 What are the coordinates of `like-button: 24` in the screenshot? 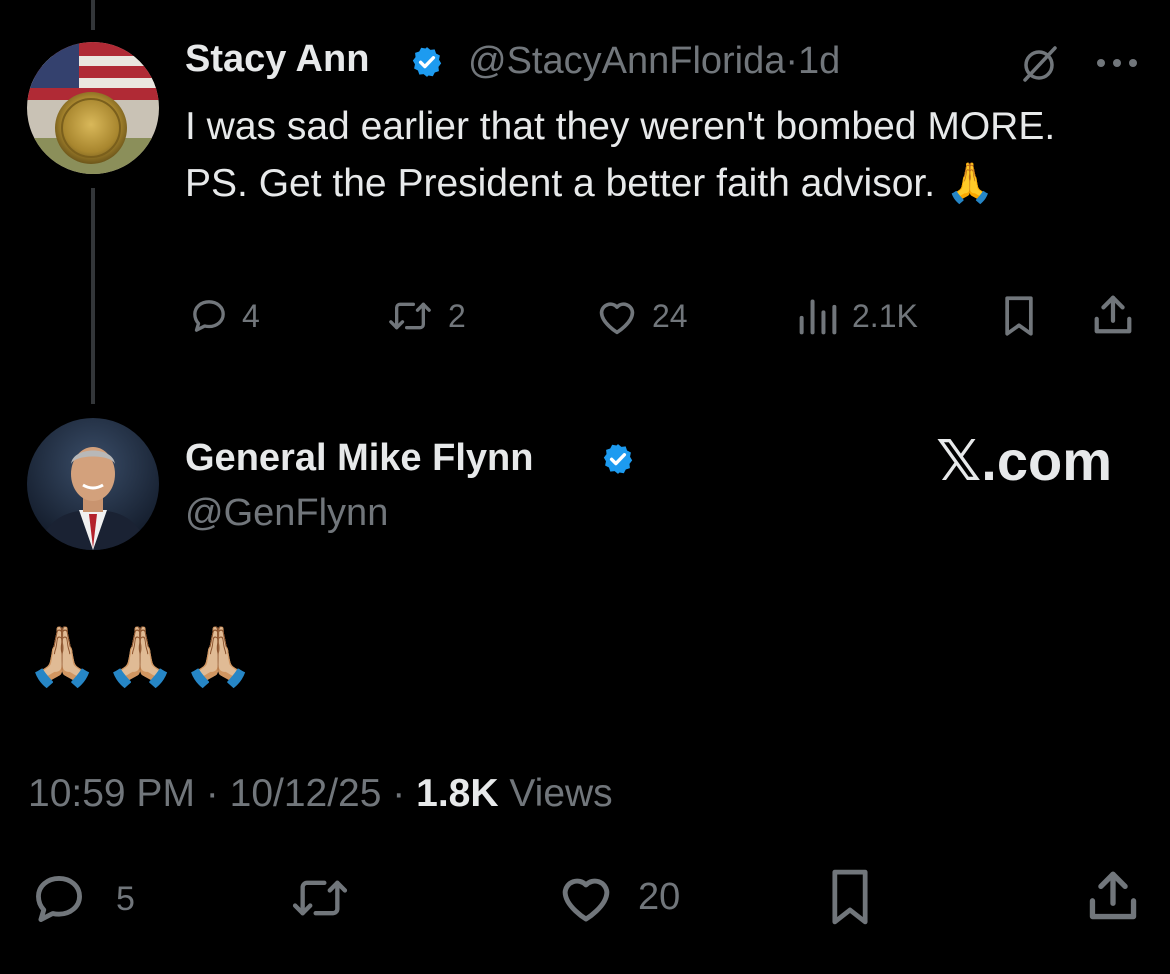 It's located at (641, 316).